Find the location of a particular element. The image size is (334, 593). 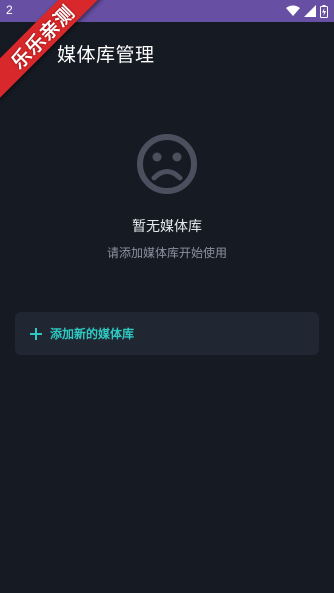

add-library-button: 添加新的媒体库 is located at coordinates (167, 333).